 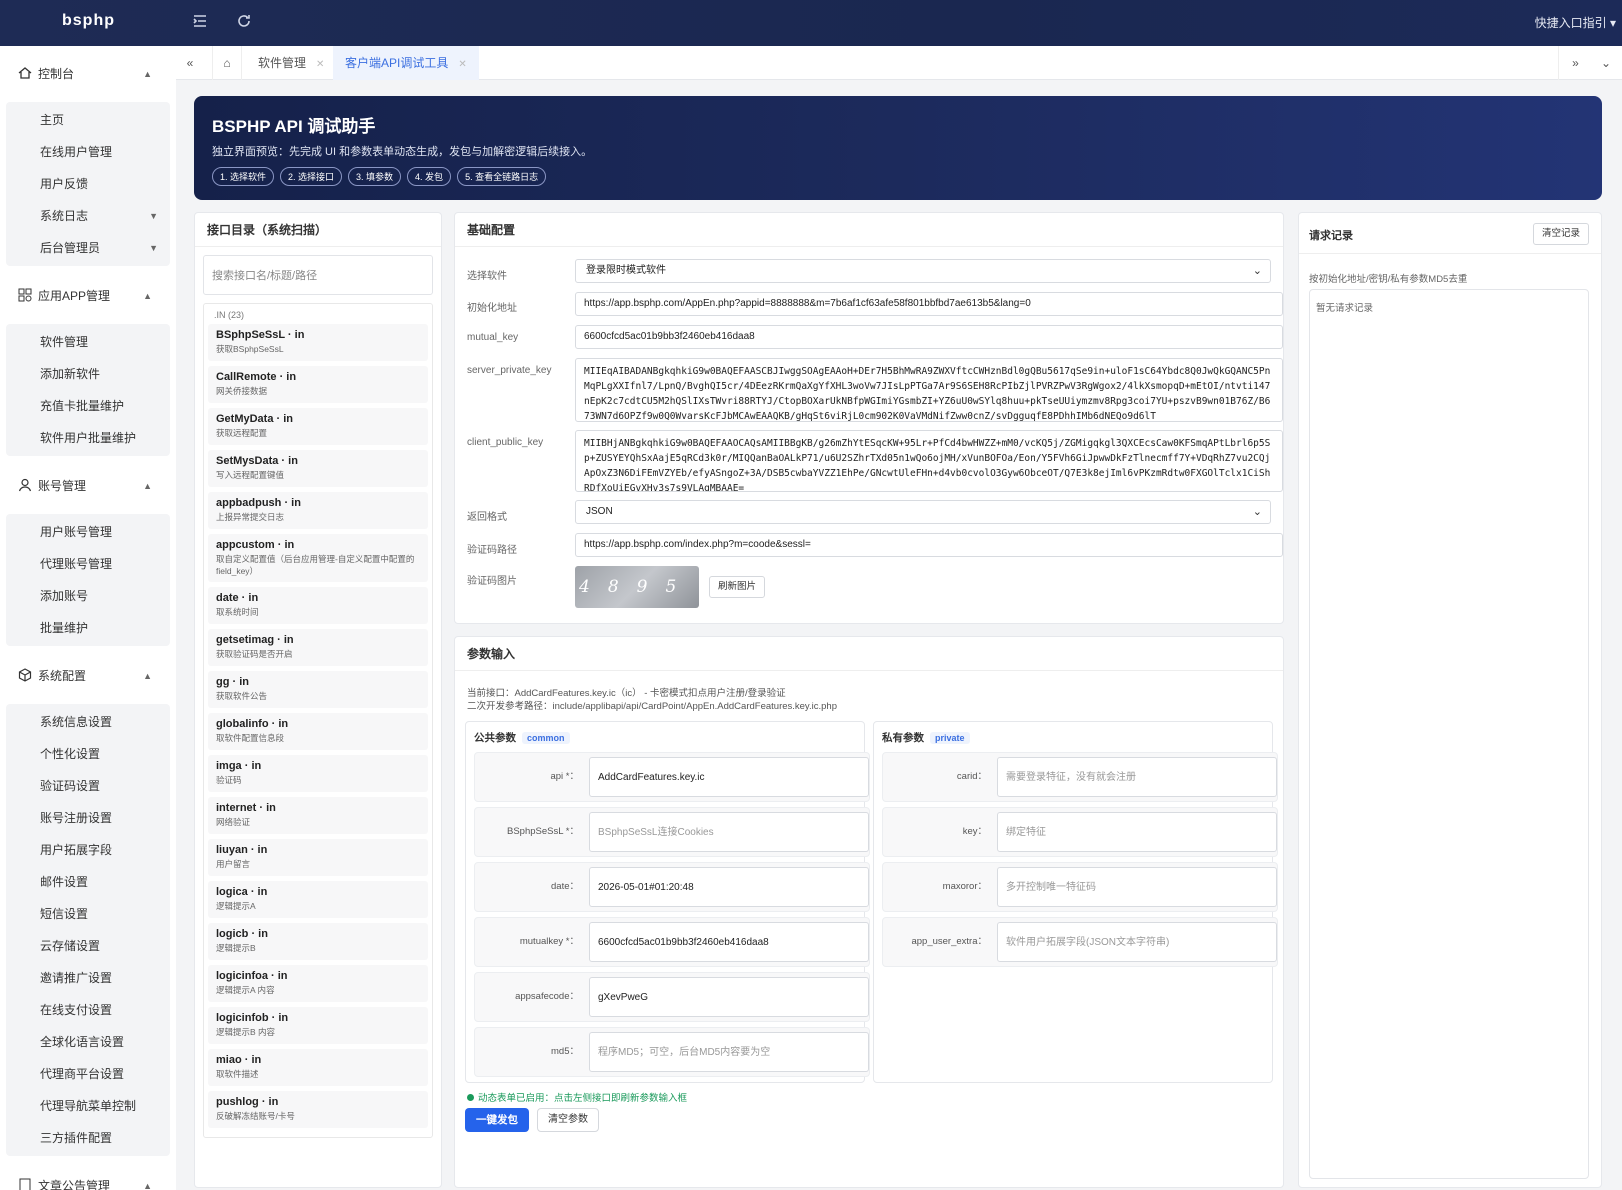 What do you see at coordinates (318, 899) in the screenshot?
I see `api-list-item: logica · in 逻辑提示A` at bounding box center [318, 899].